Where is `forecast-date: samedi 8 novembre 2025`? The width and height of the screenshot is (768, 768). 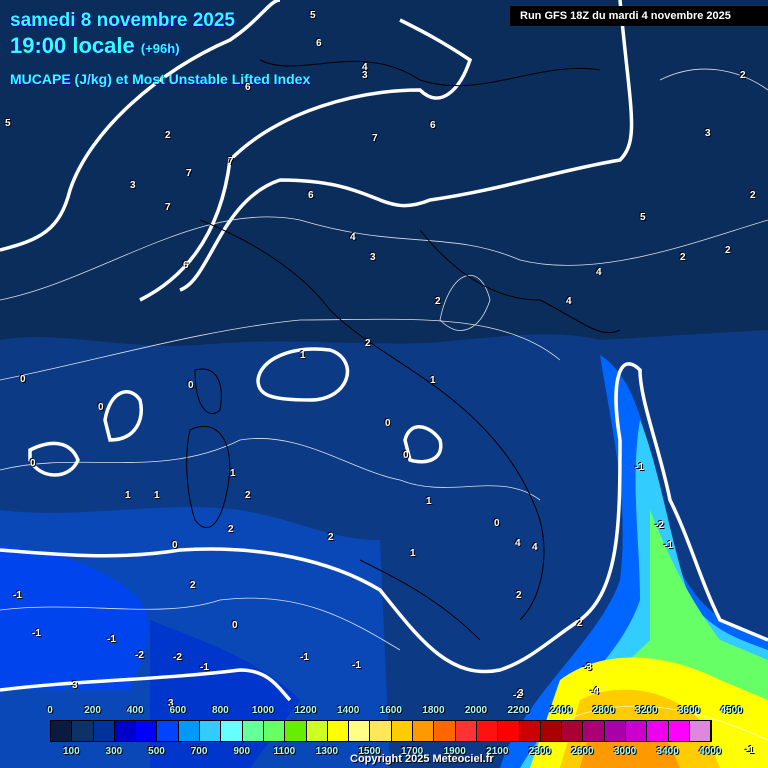 forecast-date: samedi 8 novembre 2025 is located at coordinates (122, 20).